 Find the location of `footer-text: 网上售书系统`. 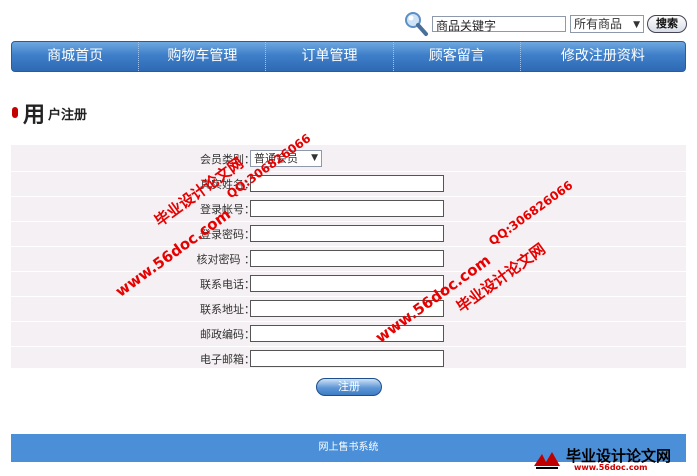

footer-text: 网上售书系统 is located at coordinates (348, 447).